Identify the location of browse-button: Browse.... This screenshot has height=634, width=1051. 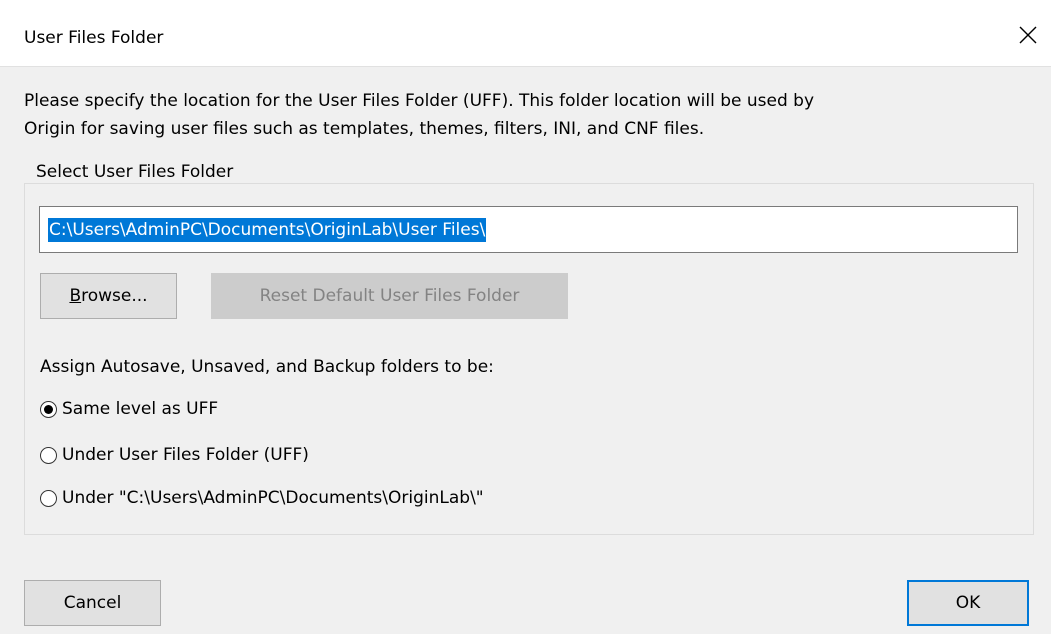
(108, 296).